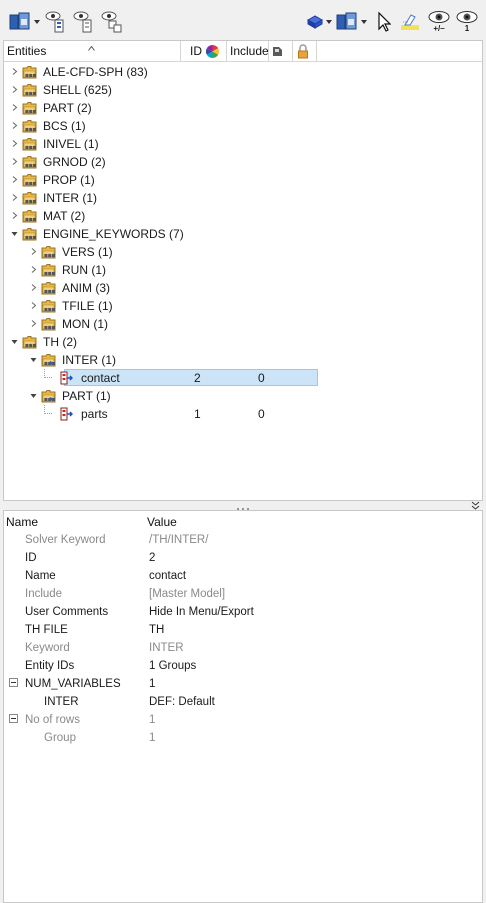  I want to click on column-header-id: ID, so click(196, 51).